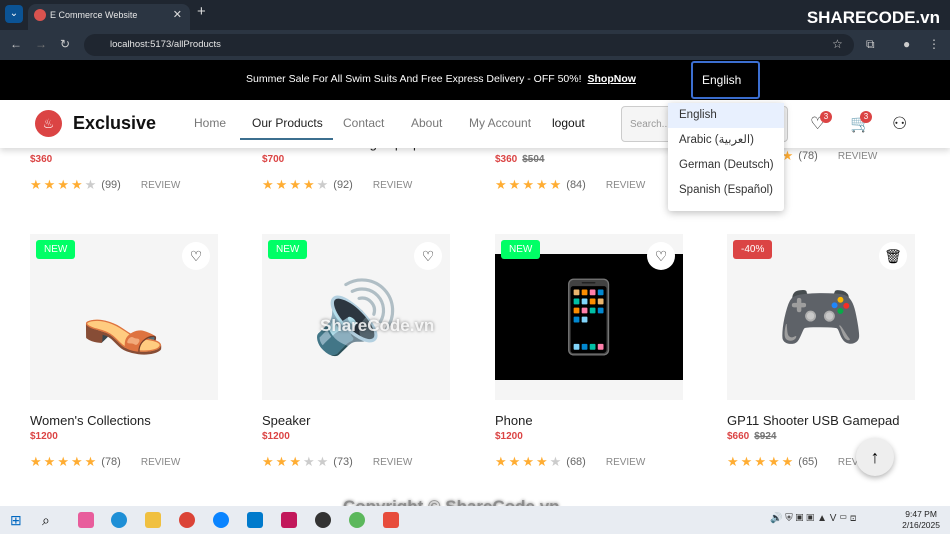  Describe the element at coordinates (124, 159) in the screenshot. I see `product-price: $360` at that location.